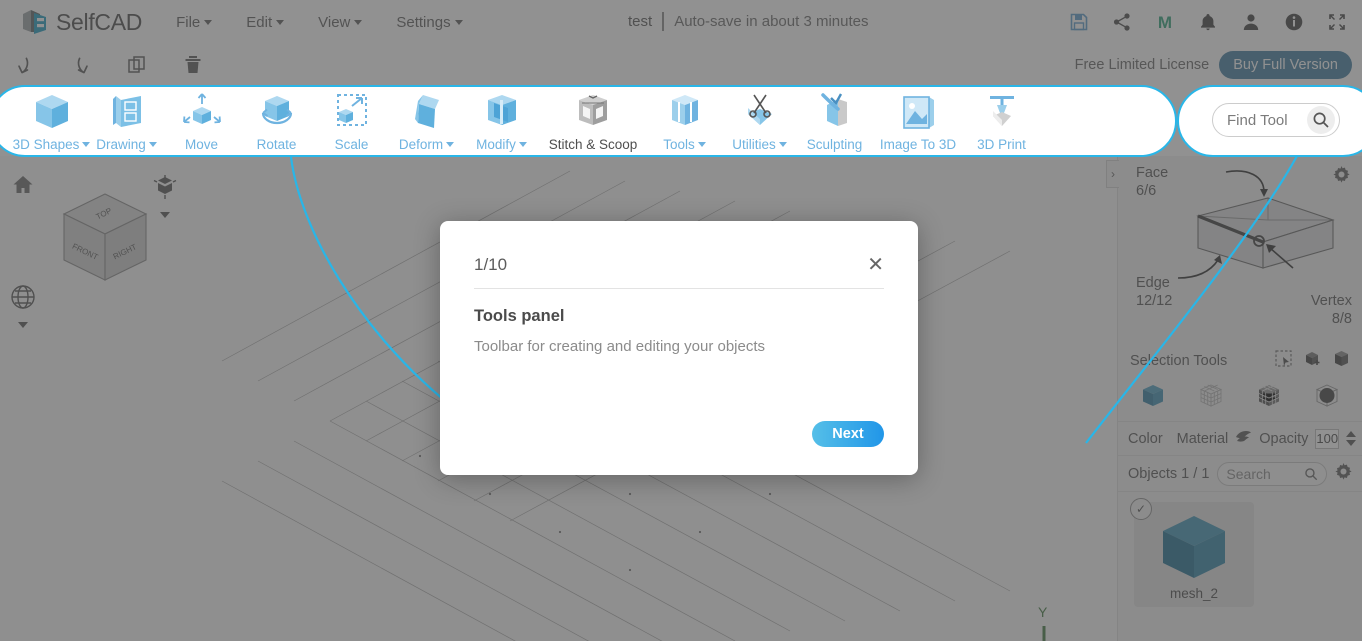 The width and height of the screenshot is (1362, 641). I want to click on next-button: Next, so click(848, 434).